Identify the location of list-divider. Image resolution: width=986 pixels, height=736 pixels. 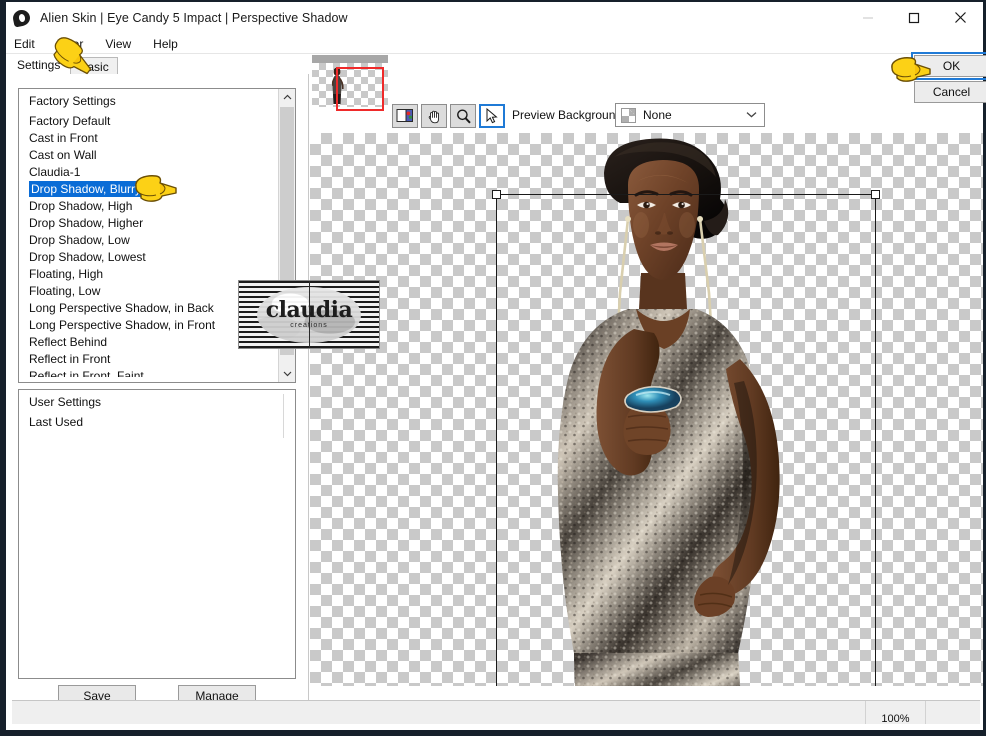
(283, 416).